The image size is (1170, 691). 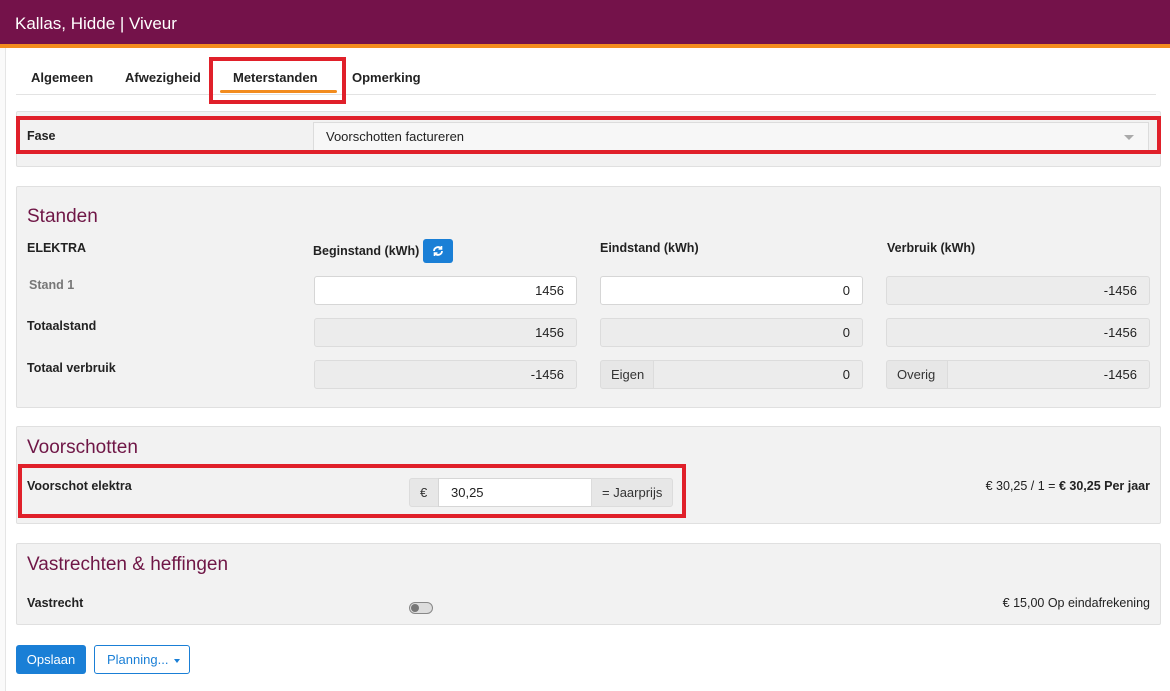 I want to click on tab-afwezigheid: Afwezigheid, so click(x=163, y=77).